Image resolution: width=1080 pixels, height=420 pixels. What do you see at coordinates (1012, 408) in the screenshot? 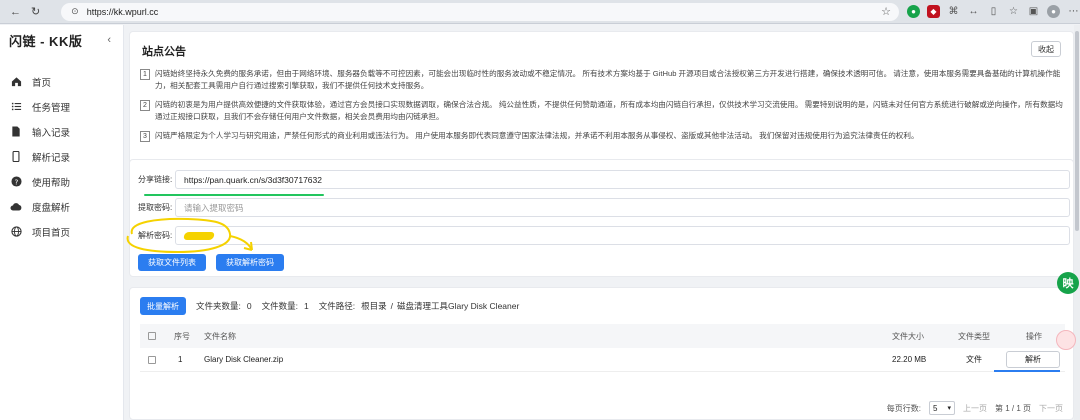
I see `page-info: 第 1 / 1 页` at bounding box center [1012, 408].